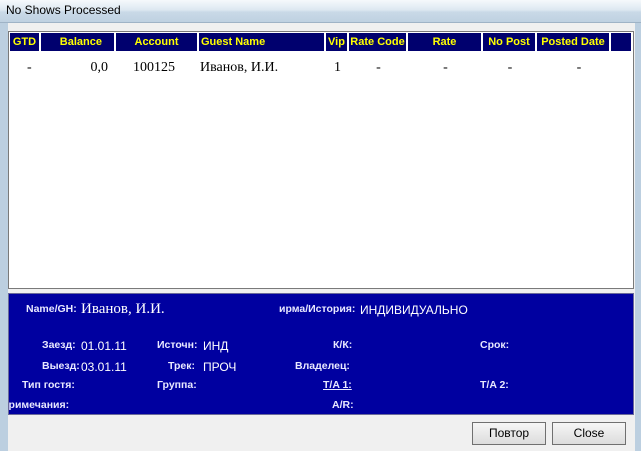  Describe the element at coordinates (48, 385) in the screenshot. I see `guest-type-label: Тип гостя:` at that location.